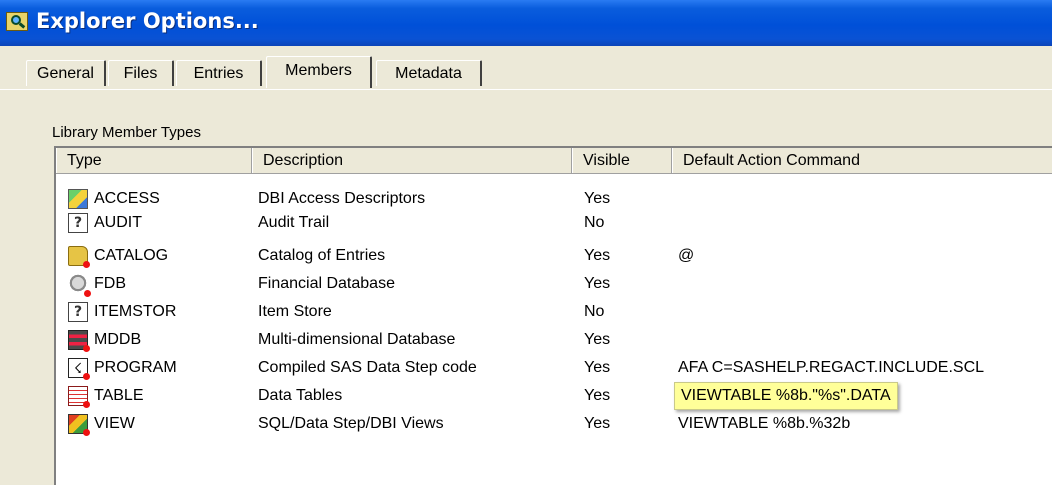  Describe the element at coordinates (342, 198) in the screenshot. I see `row-description: DBI Access Descriptors` at that location.